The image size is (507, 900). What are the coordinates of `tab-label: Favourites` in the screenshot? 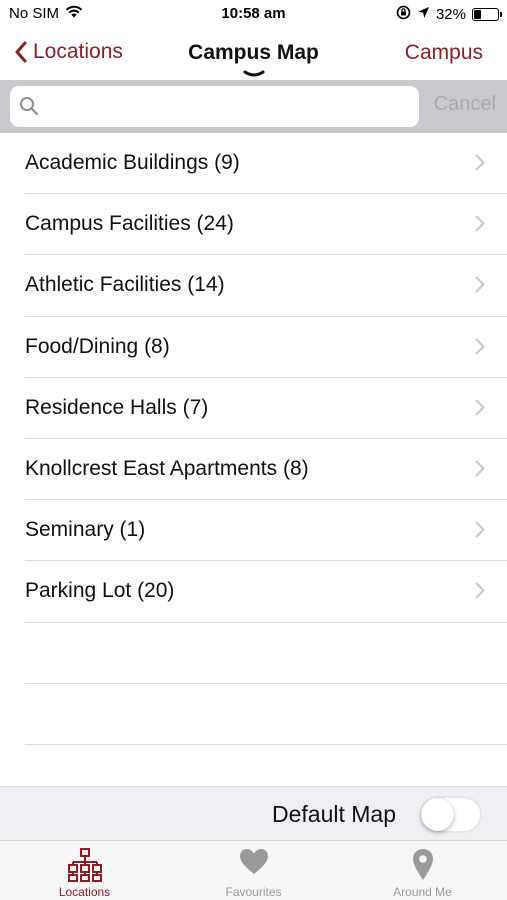 It's located at (253, 892).